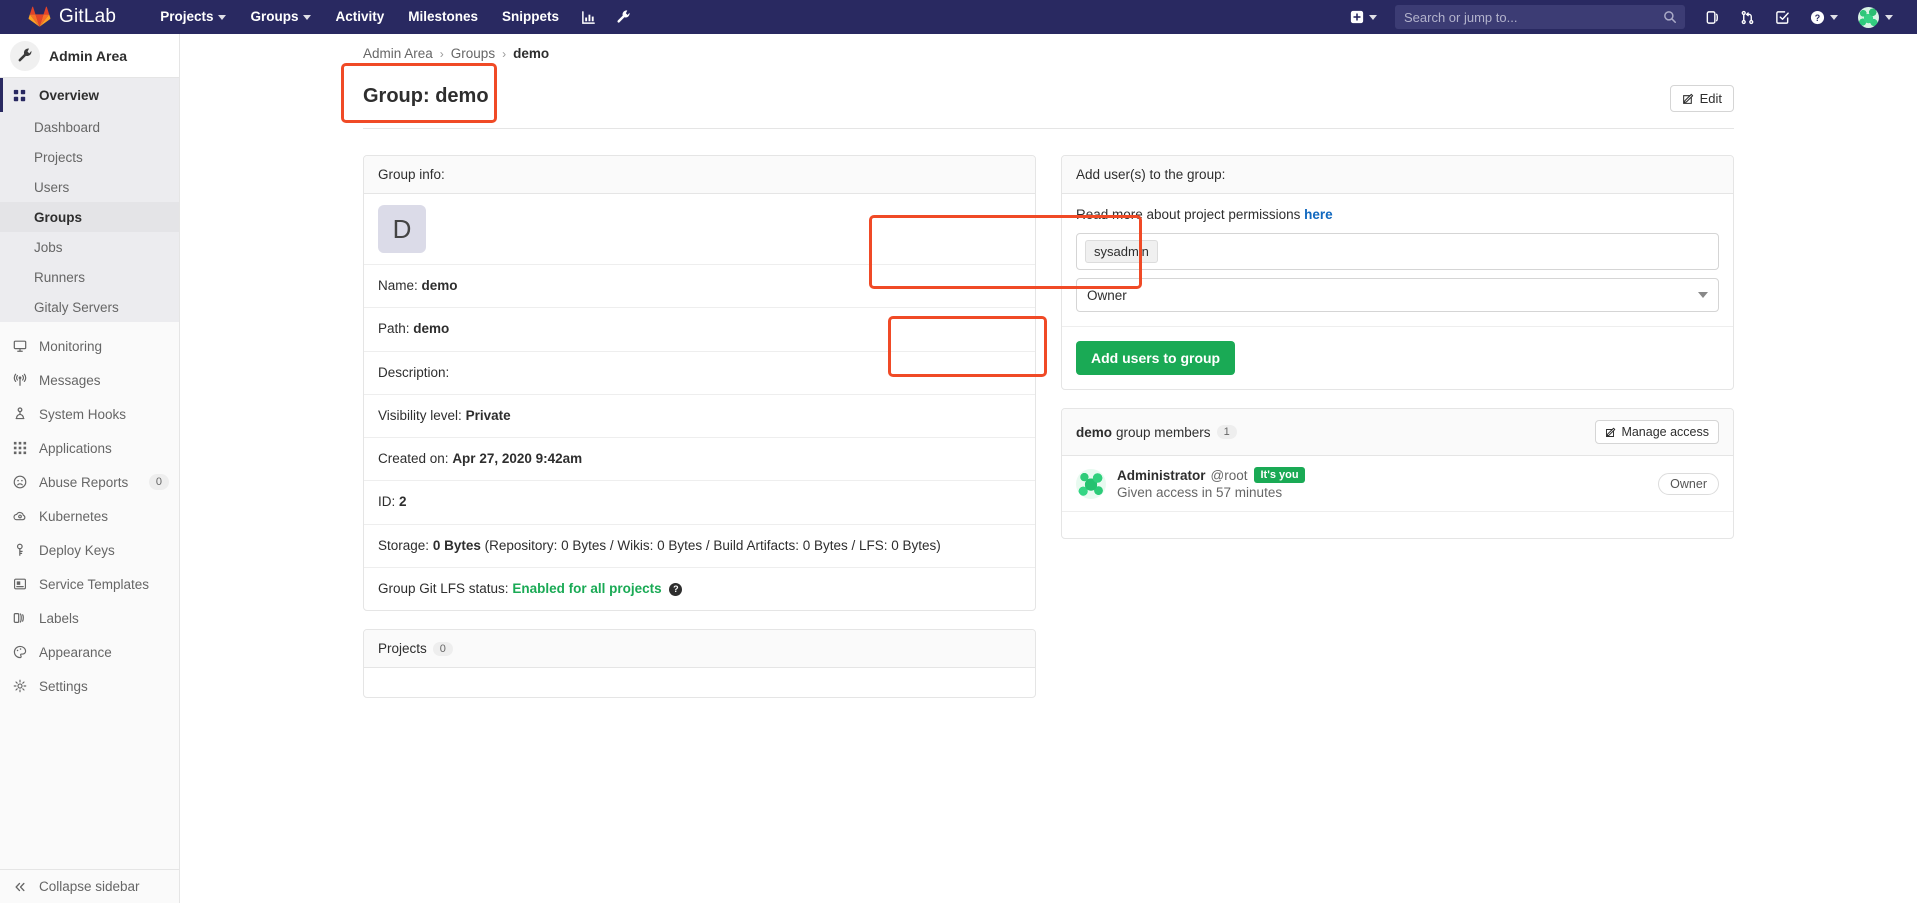  What do you see at coordinates (71, 346) in the screenshot?
I see `sidebar-label-monitoring: Monitoring` at bounding box center [71, 346].